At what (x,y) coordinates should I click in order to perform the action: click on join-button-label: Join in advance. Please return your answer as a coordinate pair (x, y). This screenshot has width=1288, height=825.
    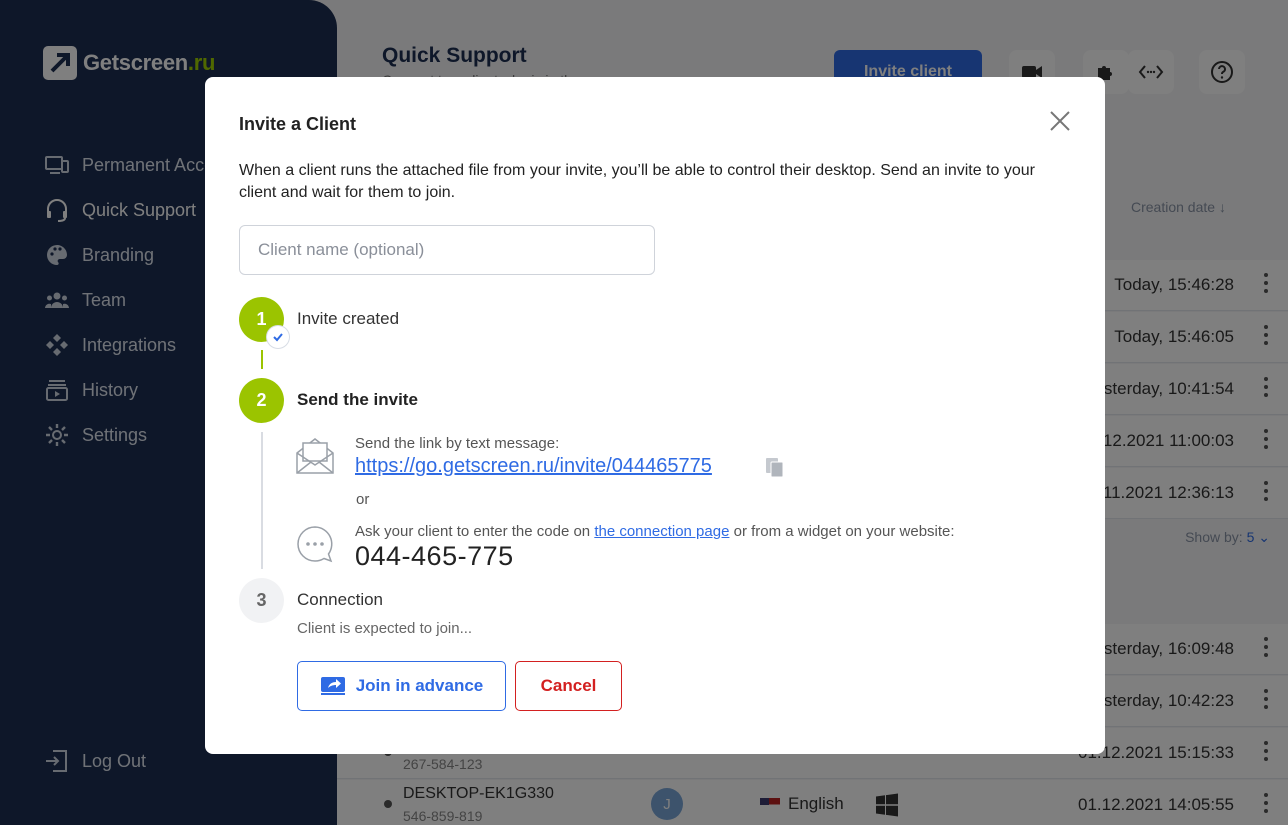
    Looking at the image, I should click on (419, 685).